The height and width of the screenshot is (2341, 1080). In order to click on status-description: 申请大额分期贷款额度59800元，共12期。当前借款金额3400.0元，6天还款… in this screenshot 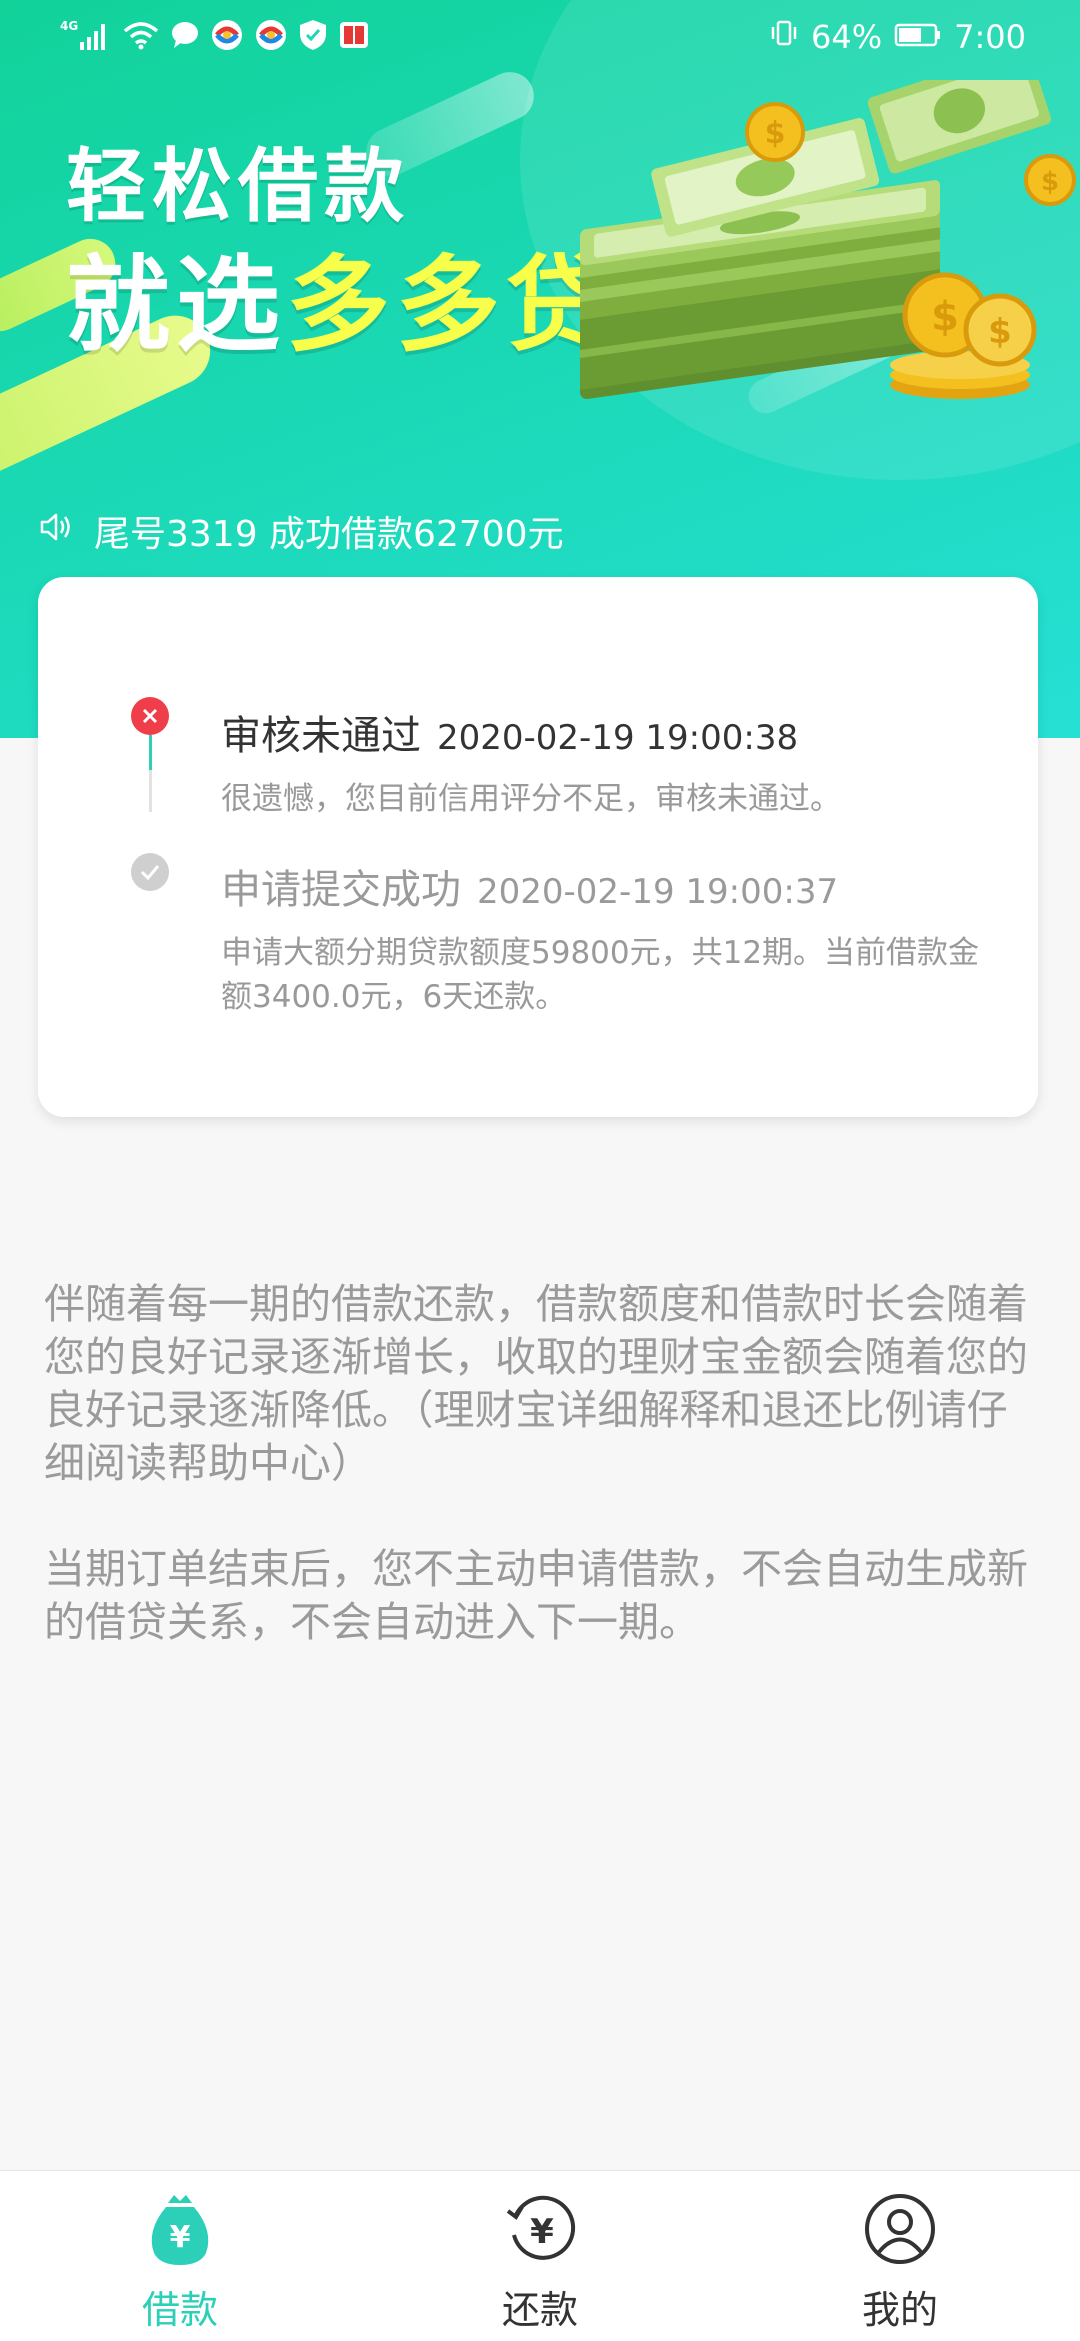, I will do `click(600, 975)`.